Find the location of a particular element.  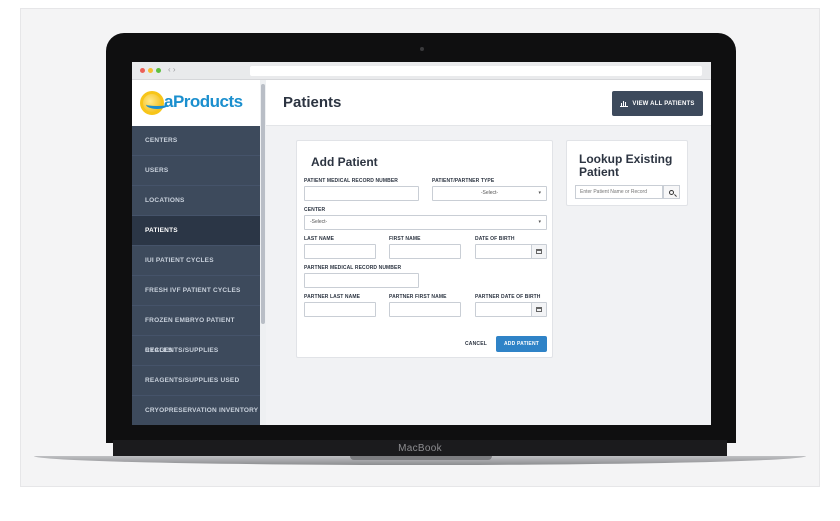

partner-first-name-label: PARTNER FIRST NAME is located at coordinates (418, 297).